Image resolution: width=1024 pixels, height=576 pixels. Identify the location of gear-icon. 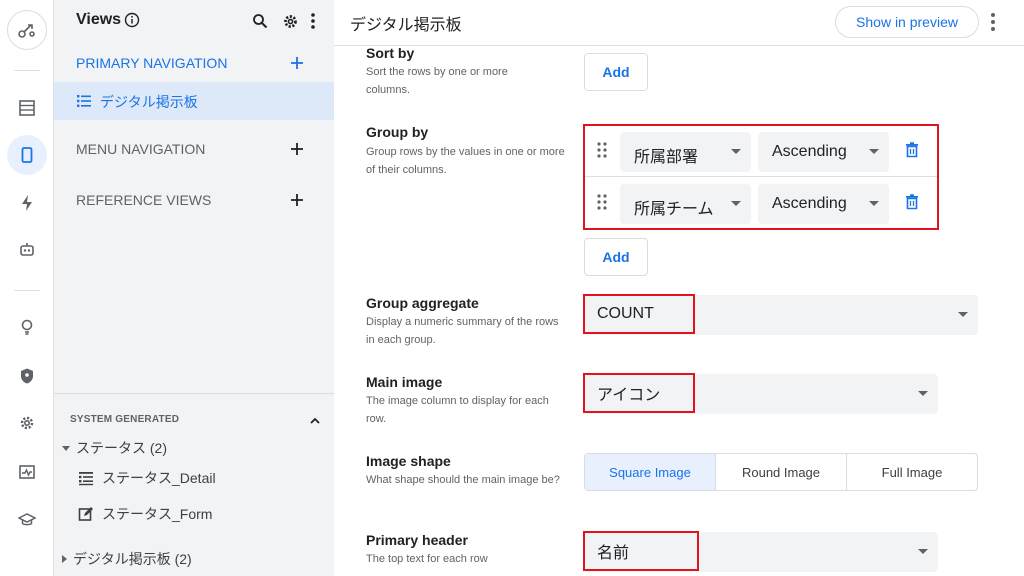
(290, 21).